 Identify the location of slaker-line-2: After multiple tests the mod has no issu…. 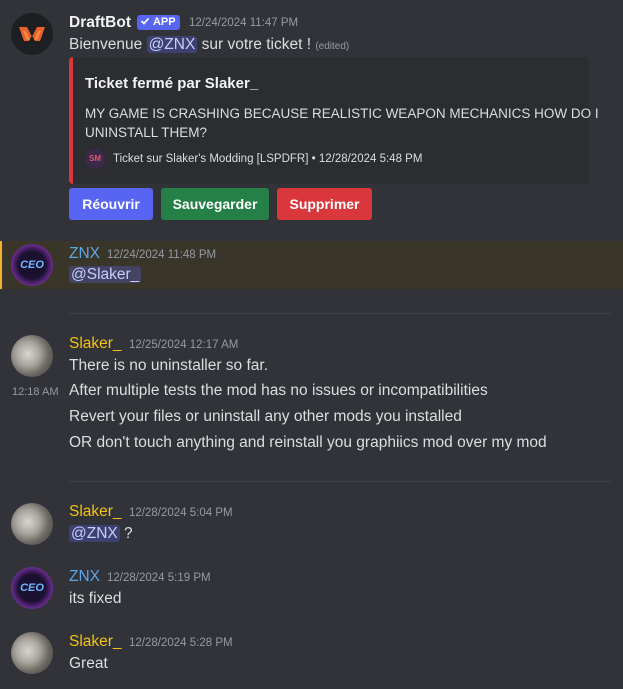
(278, 390).